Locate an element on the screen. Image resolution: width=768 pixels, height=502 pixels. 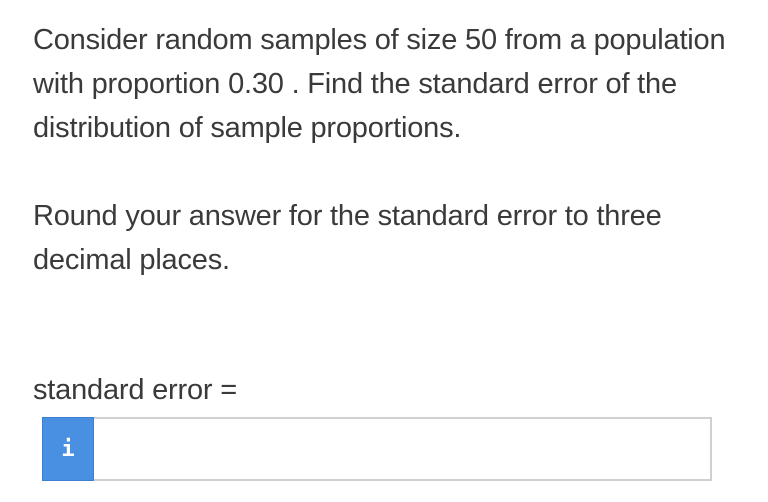
info-button: i is located at coordinates (68, 449).